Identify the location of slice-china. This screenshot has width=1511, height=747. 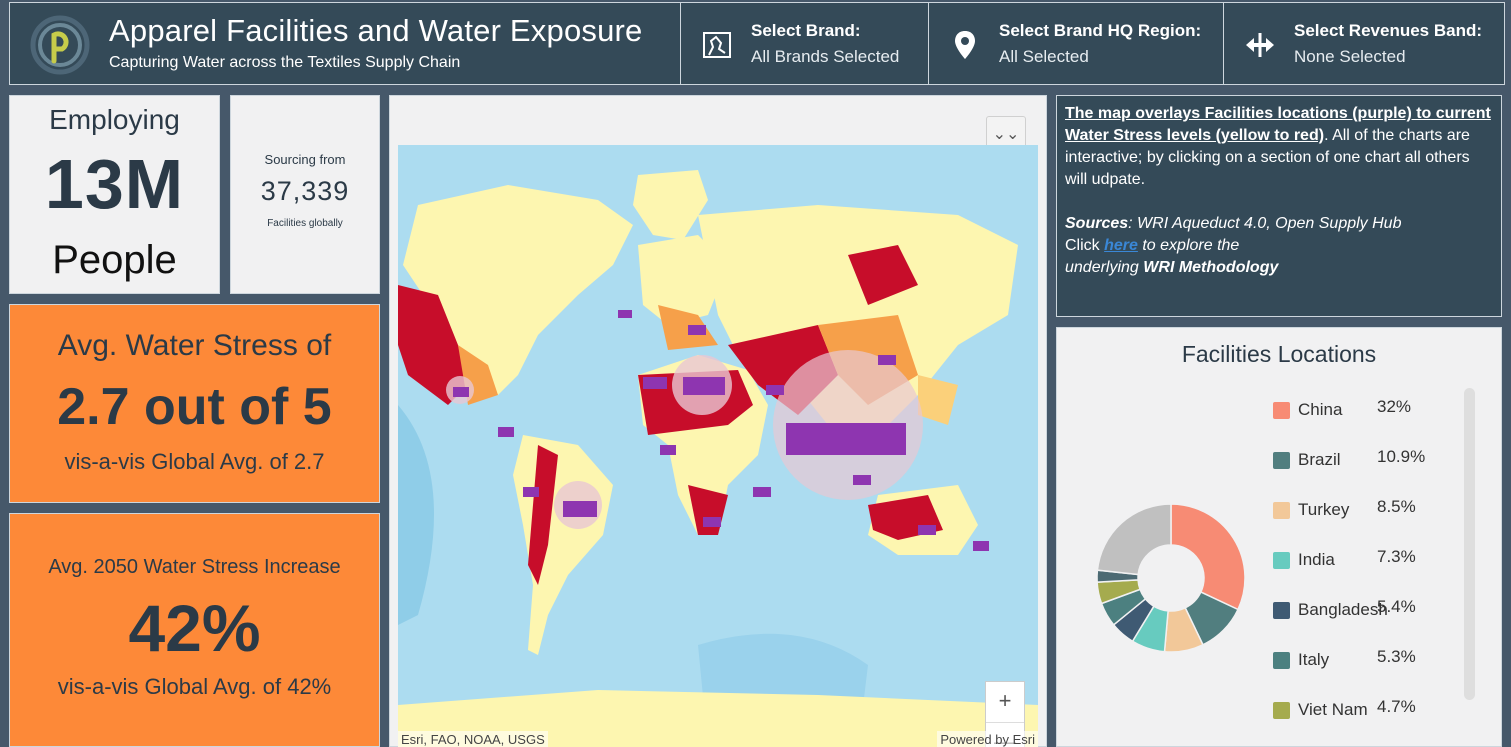
(1208, 557).